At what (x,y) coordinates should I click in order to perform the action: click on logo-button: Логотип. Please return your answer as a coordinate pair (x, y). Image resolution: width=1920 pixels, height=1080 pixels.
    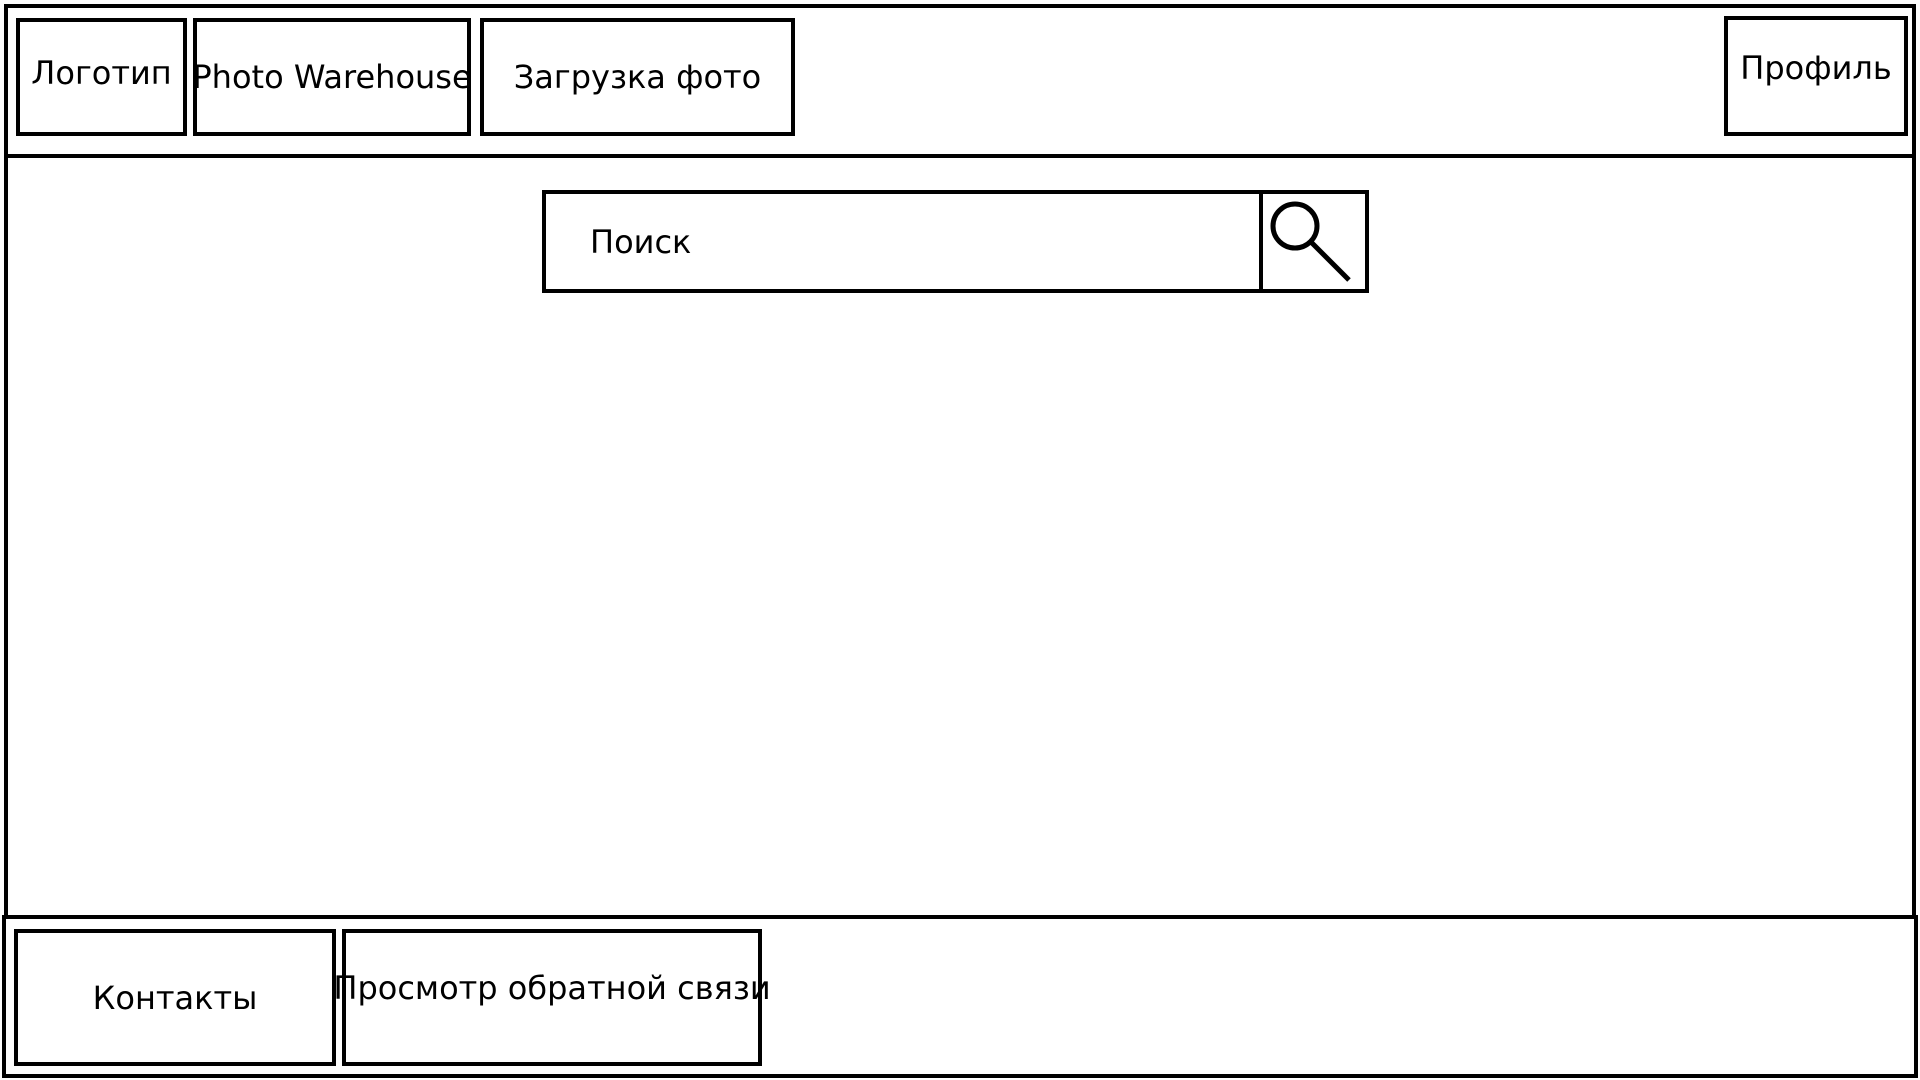
    Looking at the image, I should click on (101, 77).